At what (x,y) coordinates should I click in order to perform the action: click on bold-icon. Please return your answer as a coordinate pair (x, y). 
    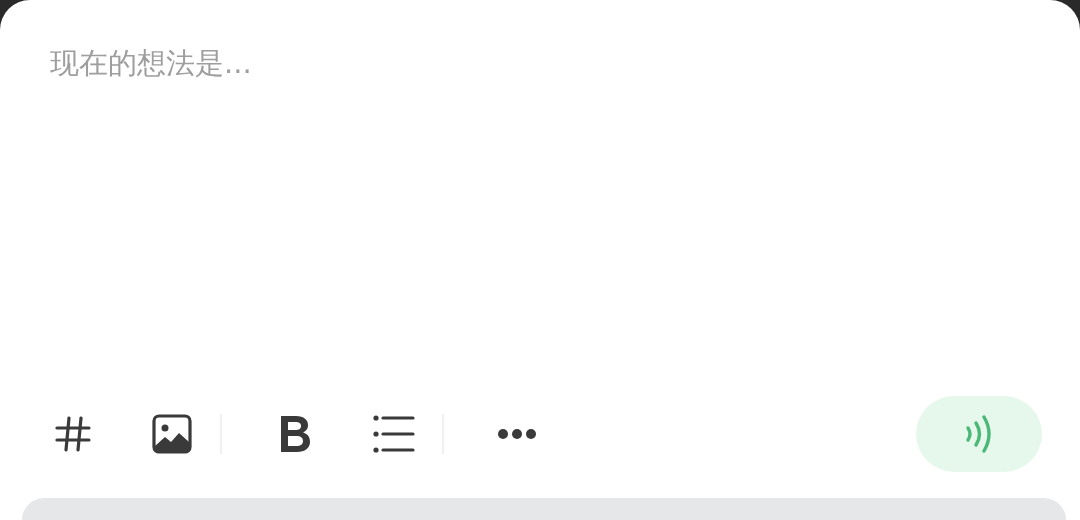
    Looking at the image, I should click on (295, 434).